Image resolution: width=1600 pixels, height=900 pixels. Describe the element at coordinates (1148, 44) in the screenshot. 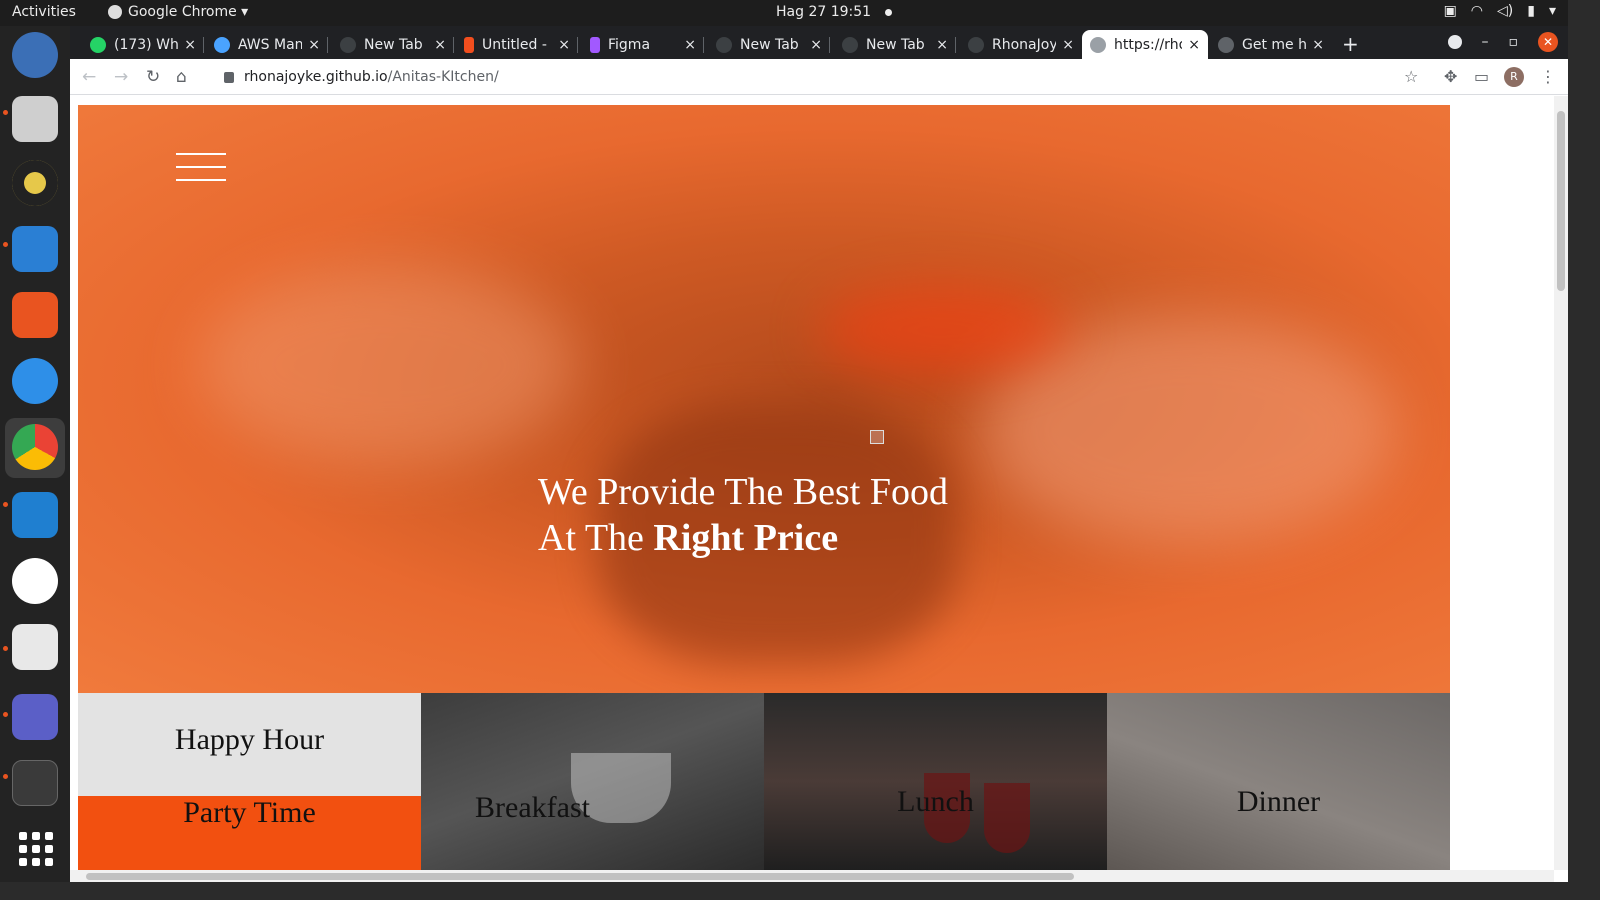

I see `tab-title: https://rhonajoyke` at that location.